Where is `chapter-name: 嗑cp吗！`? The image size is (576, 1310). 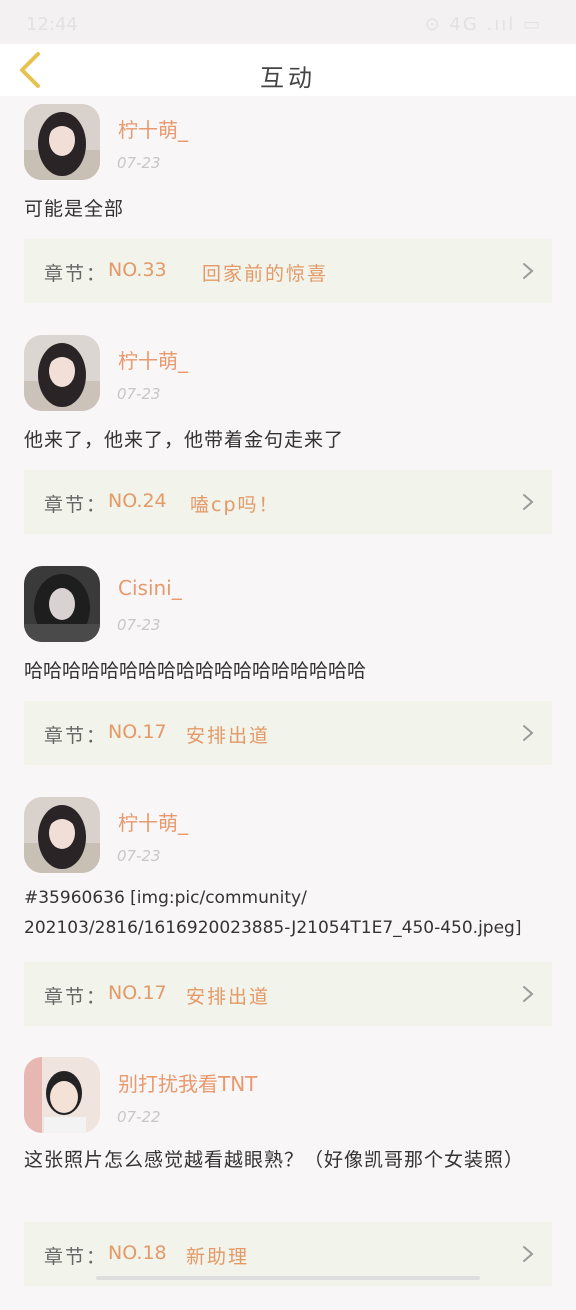 chapter-name: 嗑cp吗！ is located at coordinates (235, 505).